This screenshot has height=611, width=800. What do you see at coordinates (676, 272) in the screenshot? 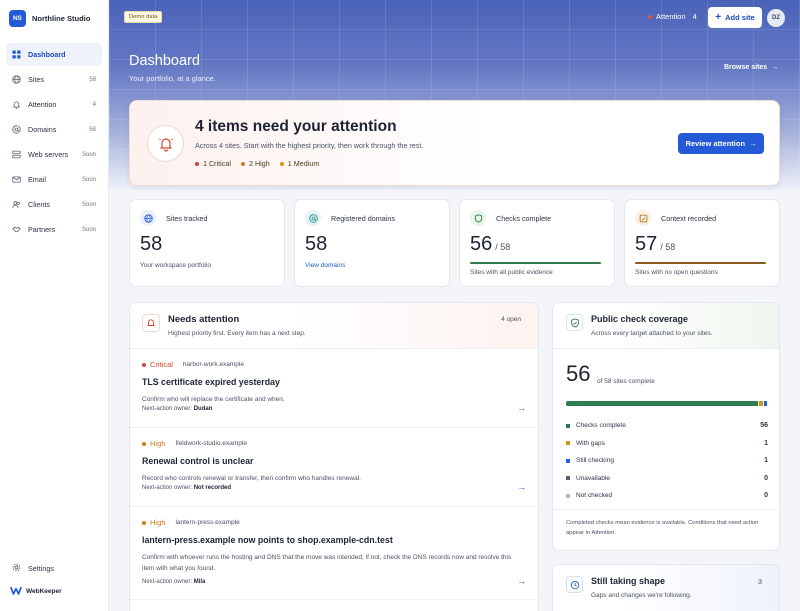
I see `stat-footnote: Sites with no open questions` at bounding box center [676, 272].